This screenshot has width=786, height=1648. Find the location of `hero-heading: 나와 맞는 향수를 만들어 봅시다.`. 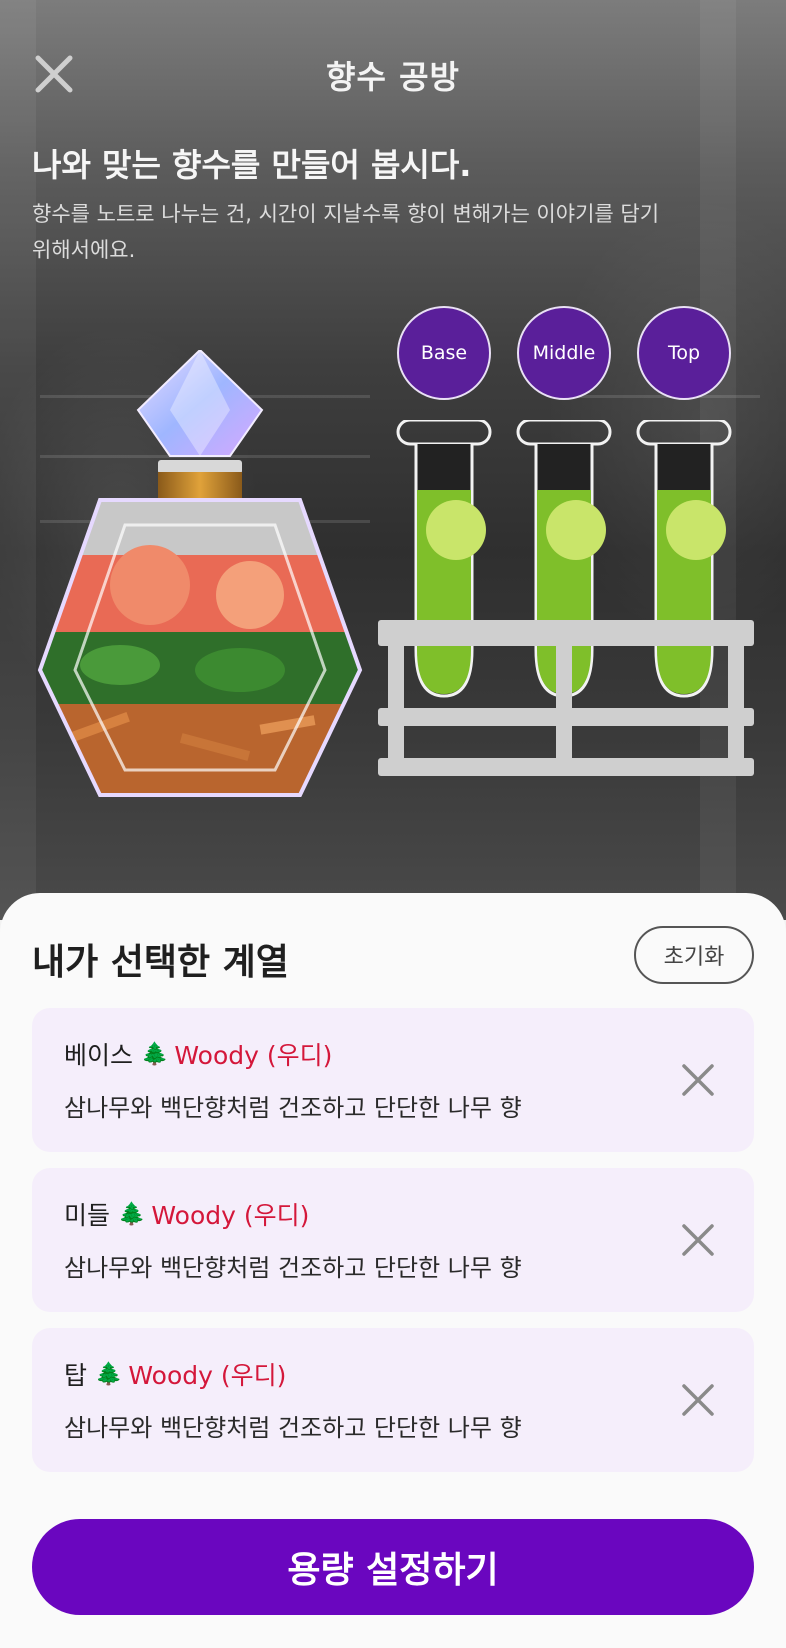

hero-heading: 나와 맞는 향수를 만들어 봅시다. is located at coordinates (252, 165).